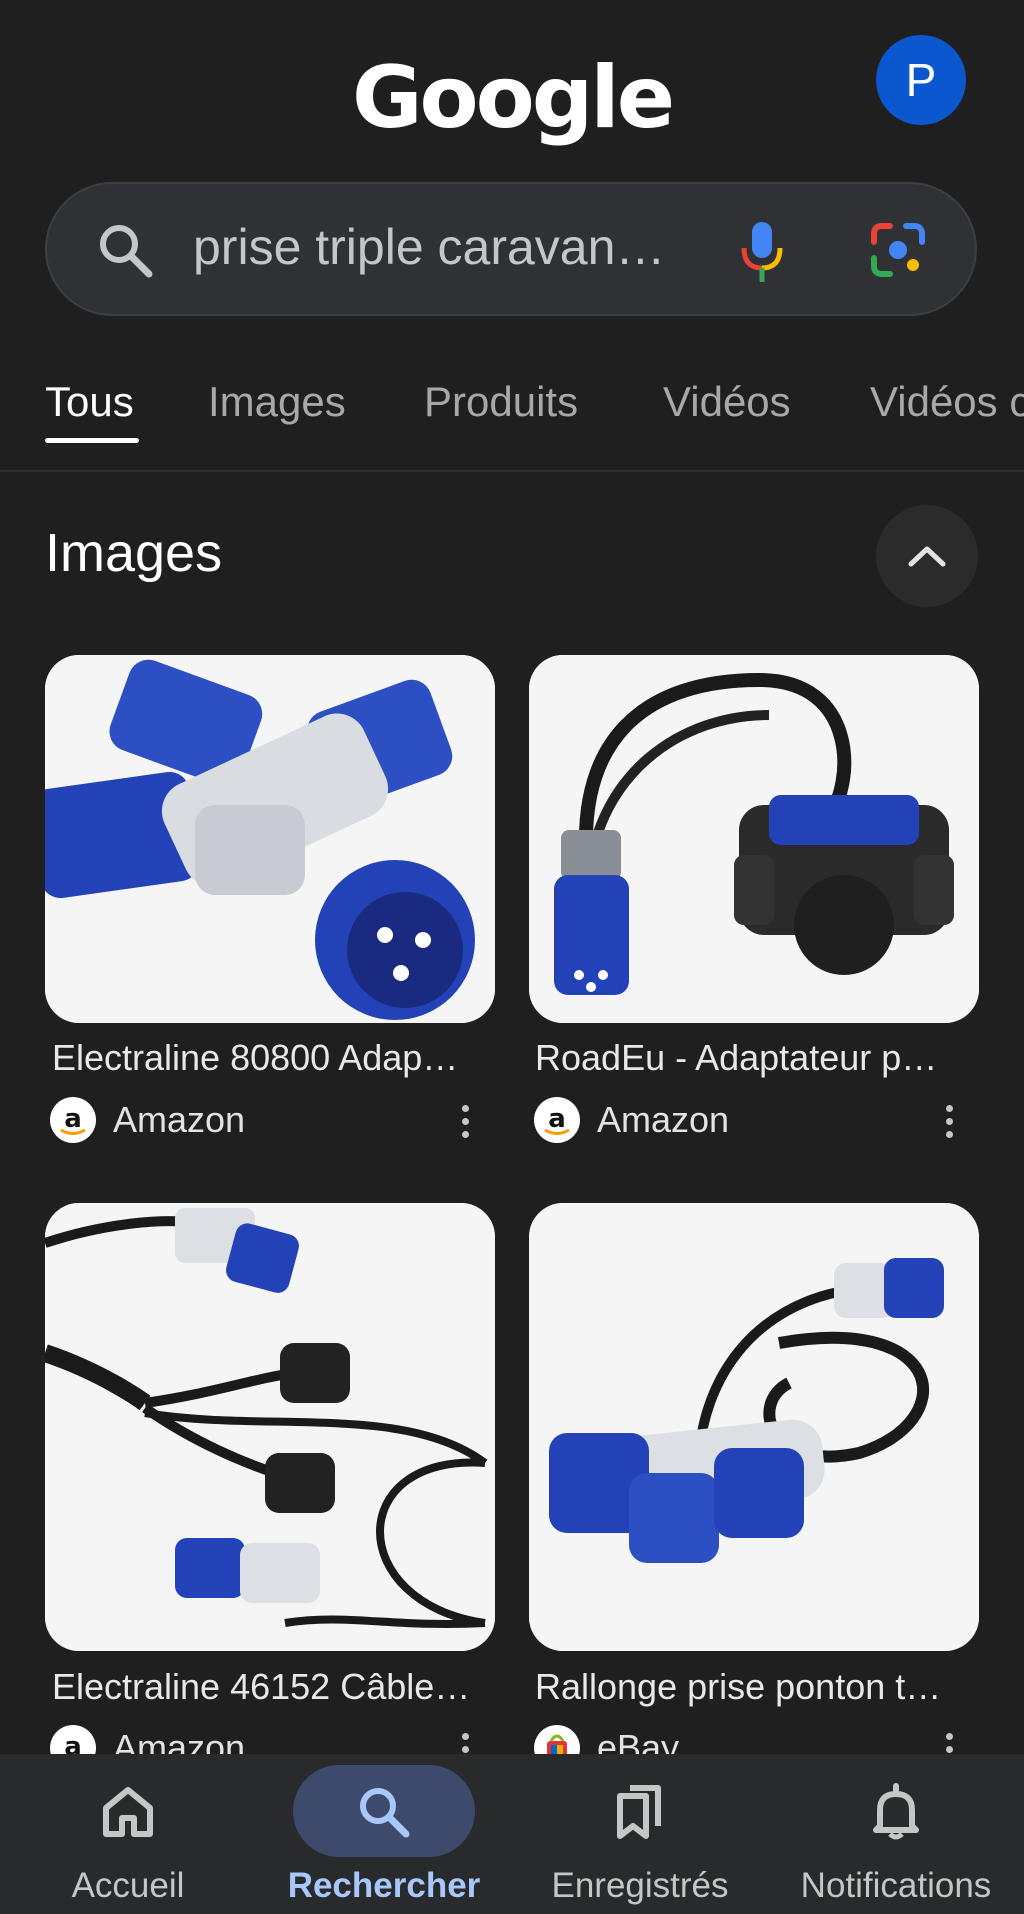  I want to click on tab-tous: Tous, so click(89, 402).